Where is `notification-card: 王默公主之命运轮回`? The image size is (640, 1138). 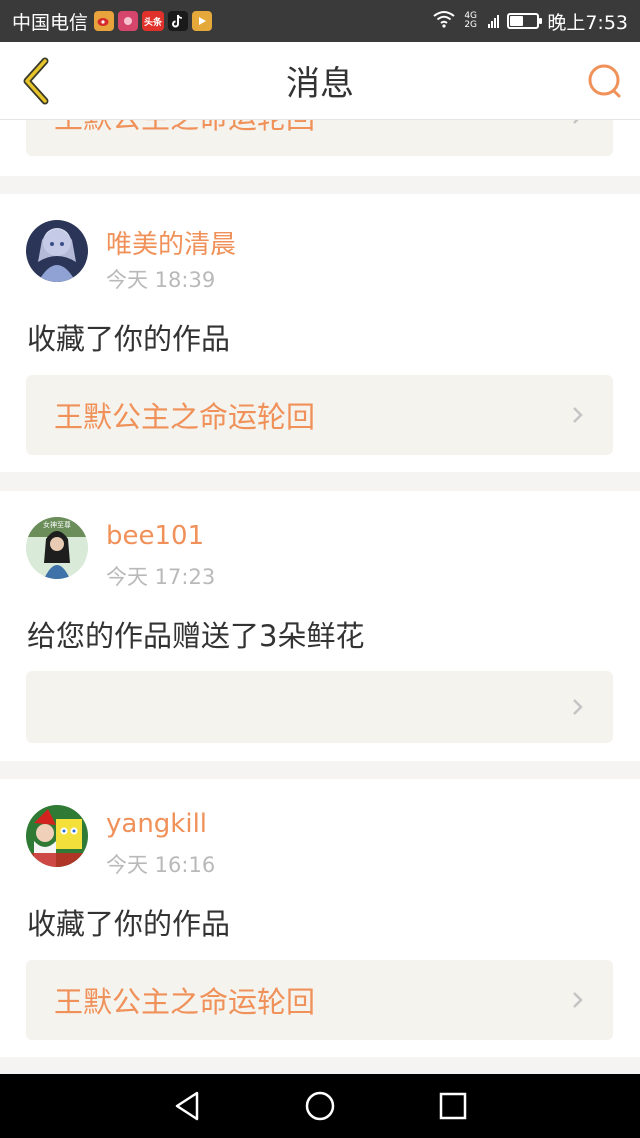
notification-card: 王默公主之命运轮回 is located at coordinates (320, 148).